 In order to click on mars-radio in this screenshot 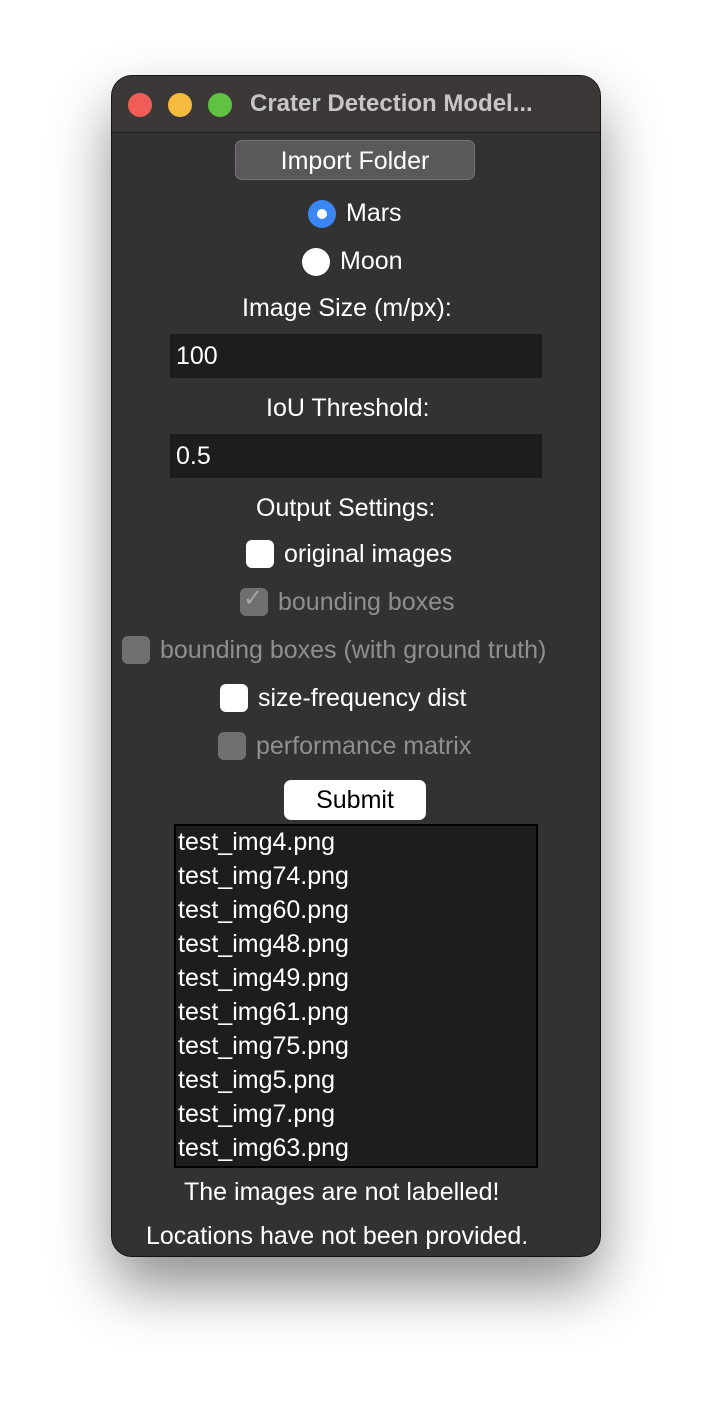, I will do `click(322, 214)`.